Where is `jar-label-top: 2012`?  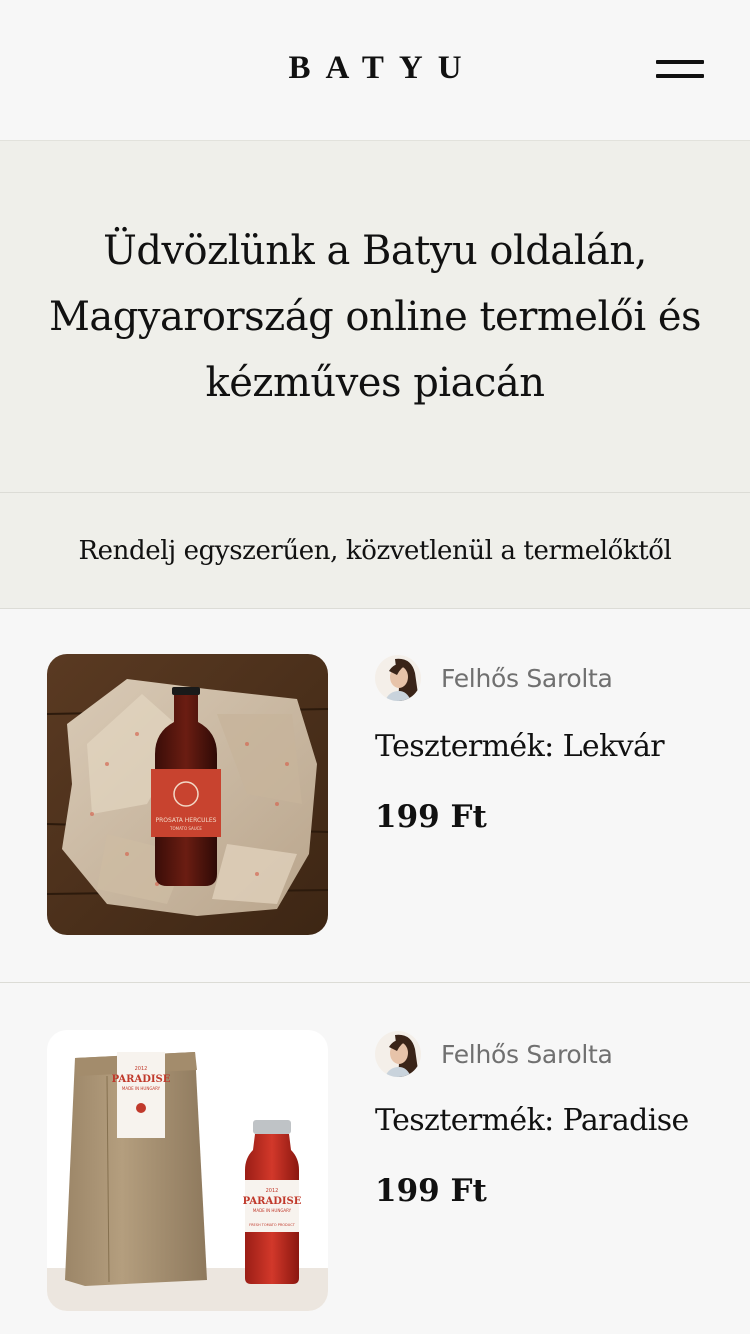
jar-label-top: 2012 is located at coordinates (272, 1191).